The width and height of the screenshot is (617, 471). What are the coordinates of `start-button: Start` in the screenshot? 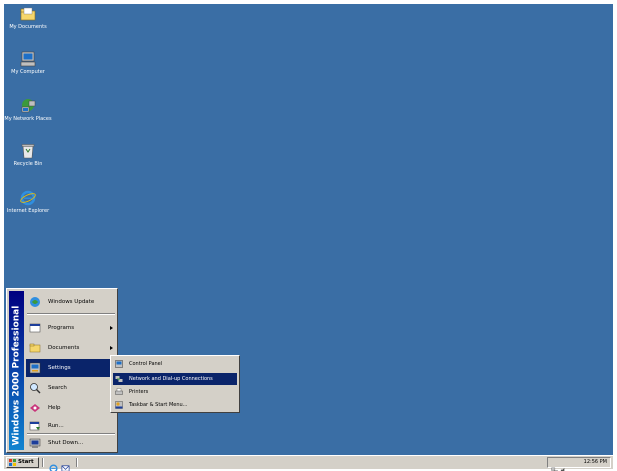 It's located at (22, 462).